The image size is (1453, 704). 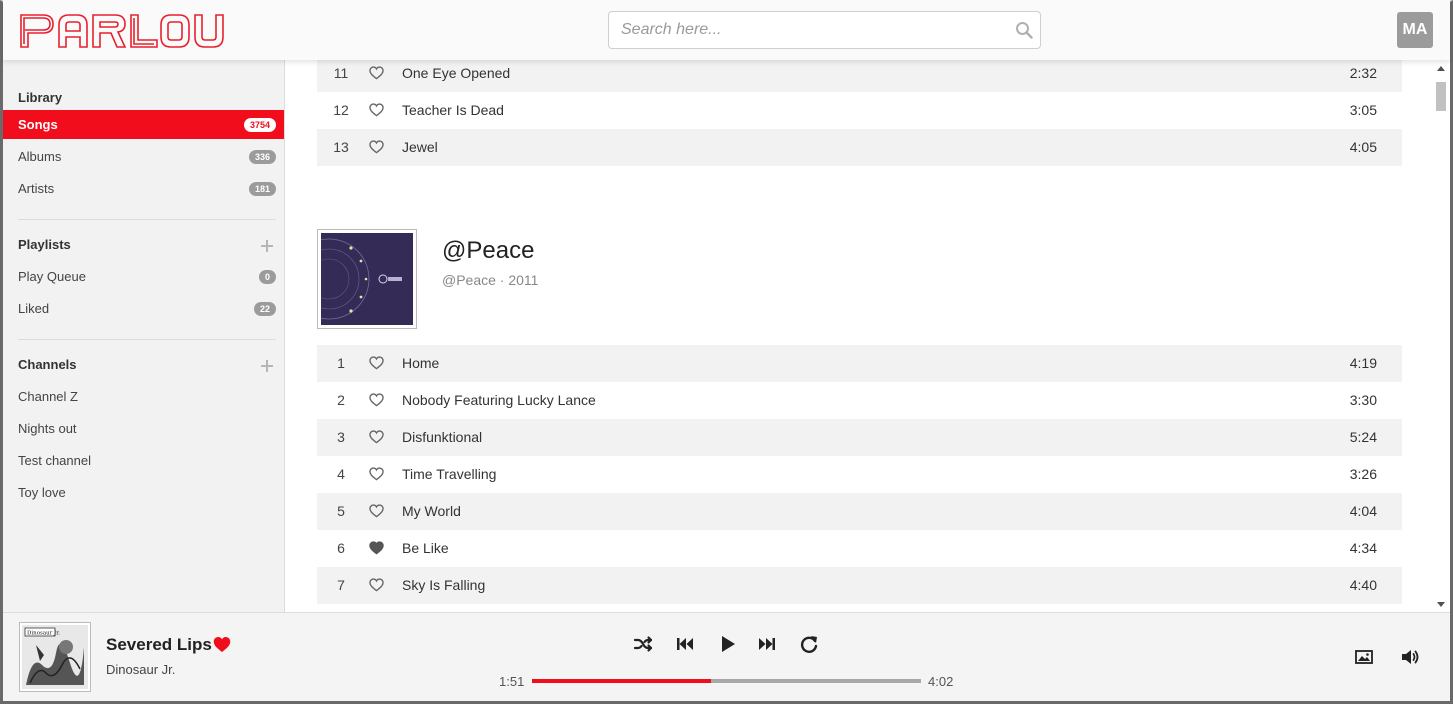 I want to click on parlour-logo, so click(x=125, y=31).